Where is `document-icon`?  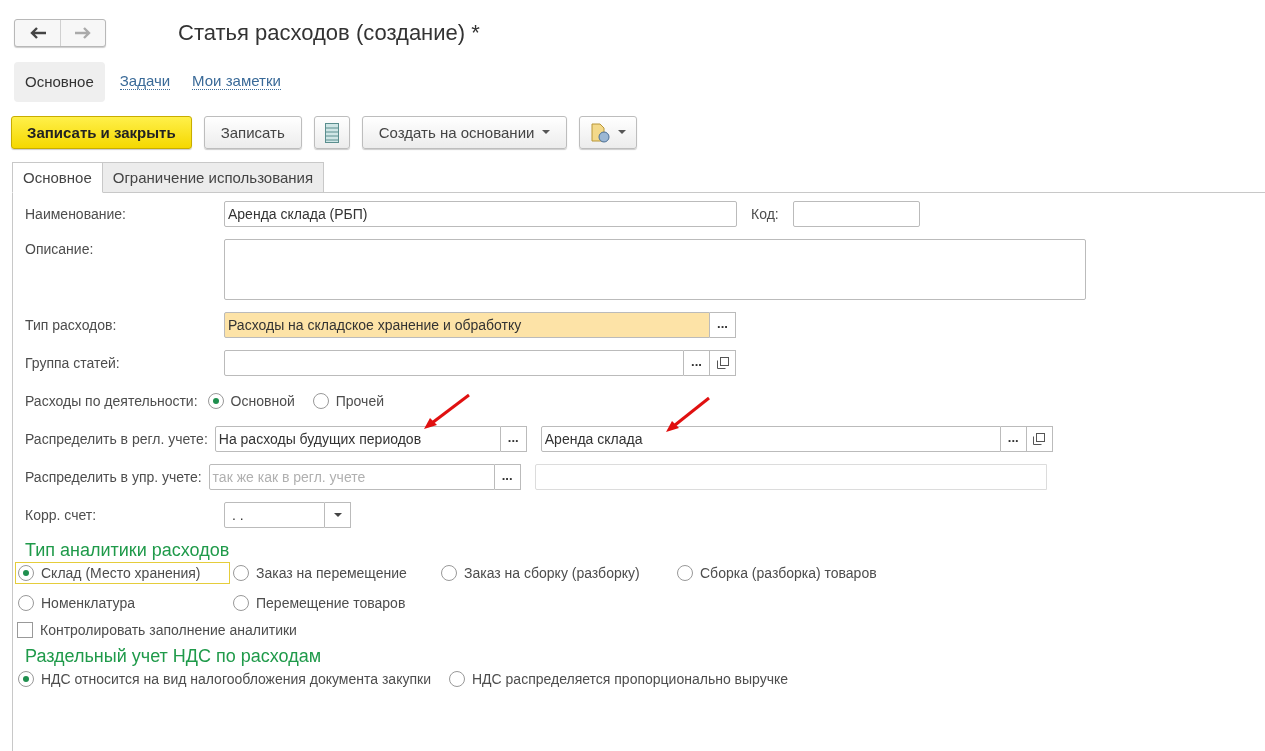
document-icon is located at coordinates (600, 132).